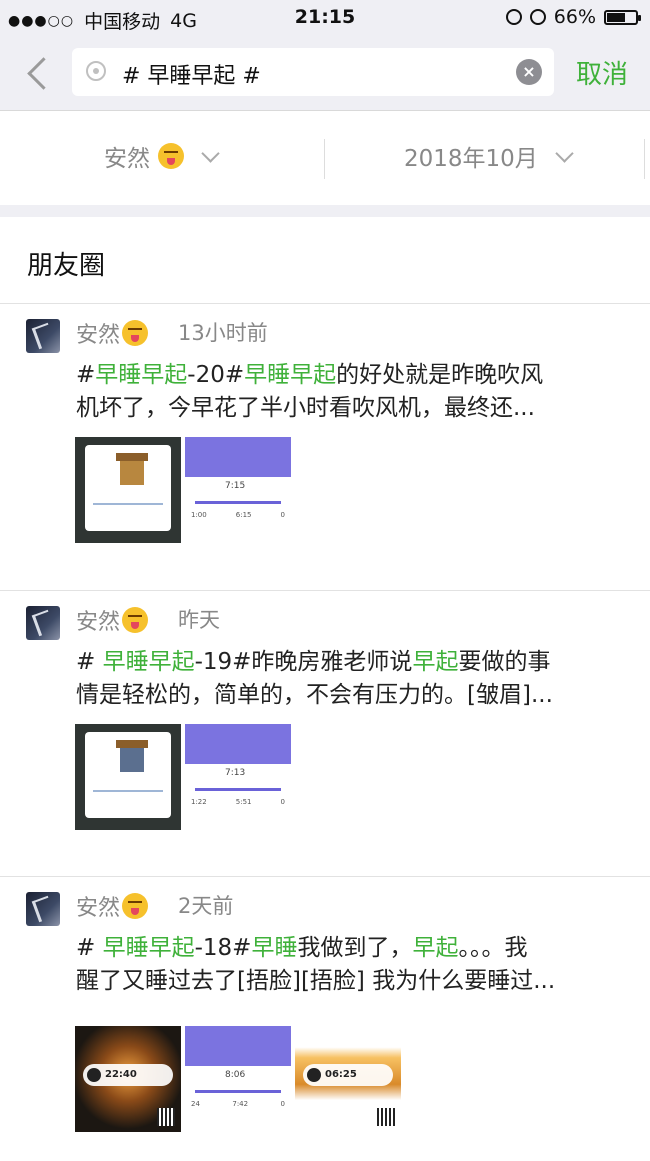 The width and height of the screenshot is (650, 1161). What do you see at coordinates (274, 948) in the screenshot?
I see `hashtag-highlight: 早睡` at bounding box center [274, 948].